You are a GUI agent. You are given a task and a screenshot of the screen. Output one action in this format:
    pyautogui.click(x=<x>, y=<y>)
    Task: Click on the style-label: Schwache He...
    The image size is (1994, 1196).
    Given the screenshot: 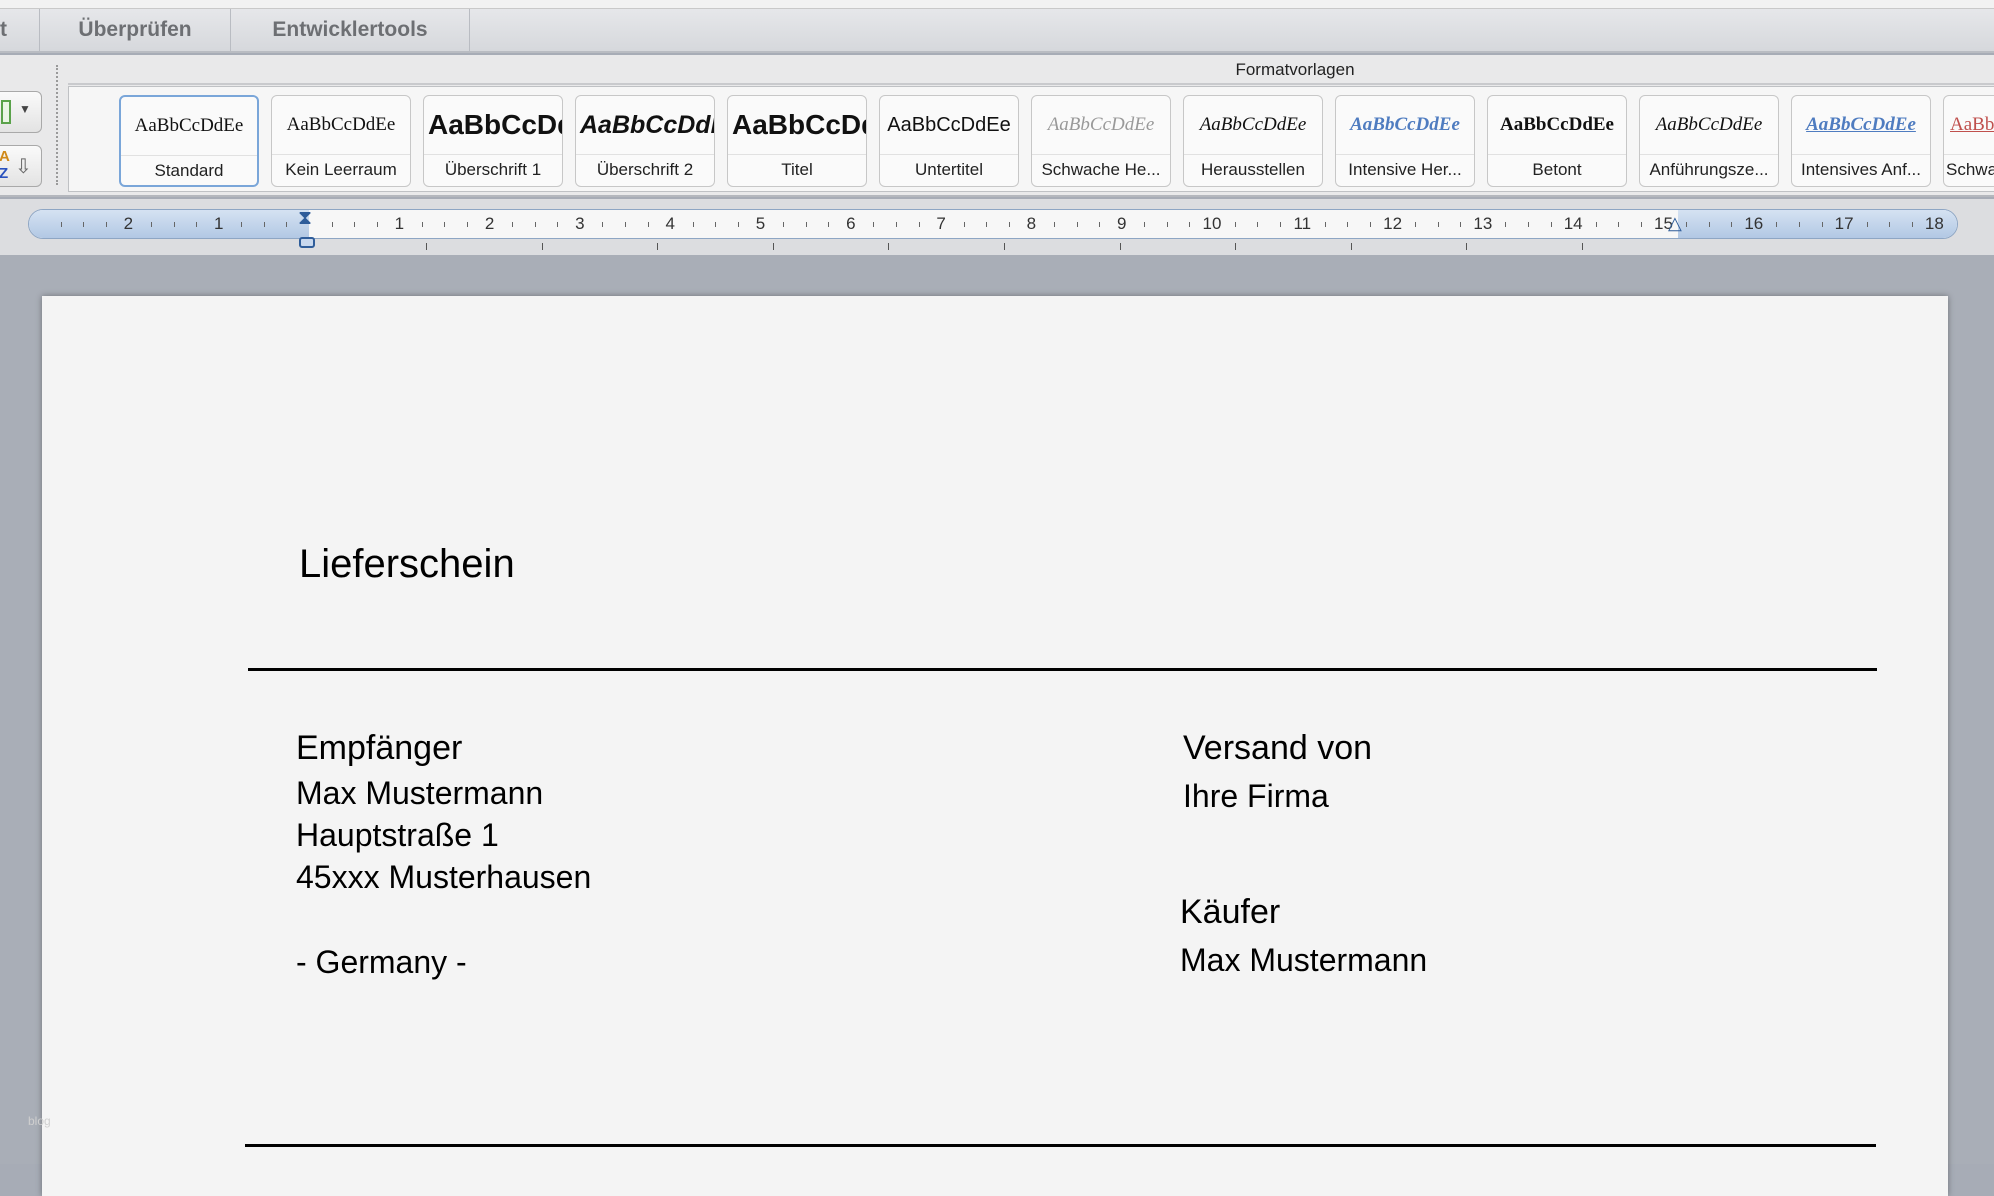 What is the action you would take?
    pyautogui.click(x=1101, y=170)
    